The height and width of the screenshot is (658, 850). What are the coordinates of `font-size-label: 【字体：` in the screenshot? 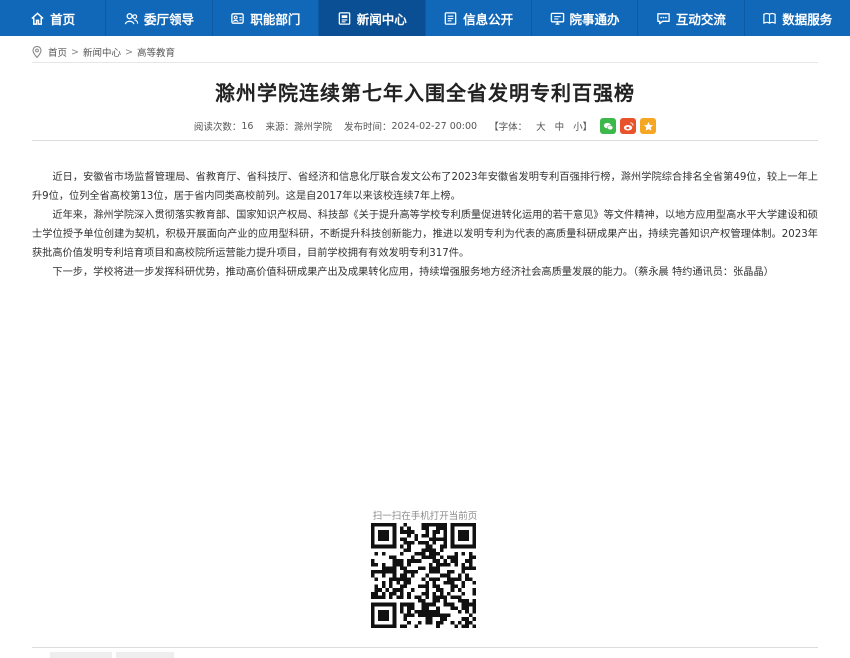 It's located at (508, 127).